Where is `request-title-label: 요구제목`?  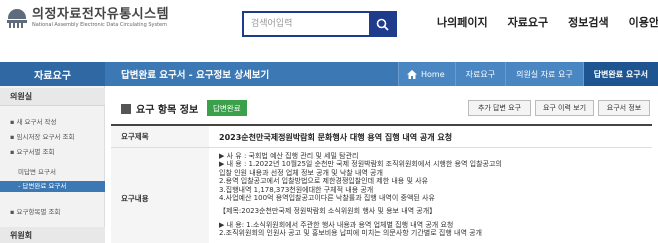
request-title-label: 요구제목 is located at coordinates (160, 136).